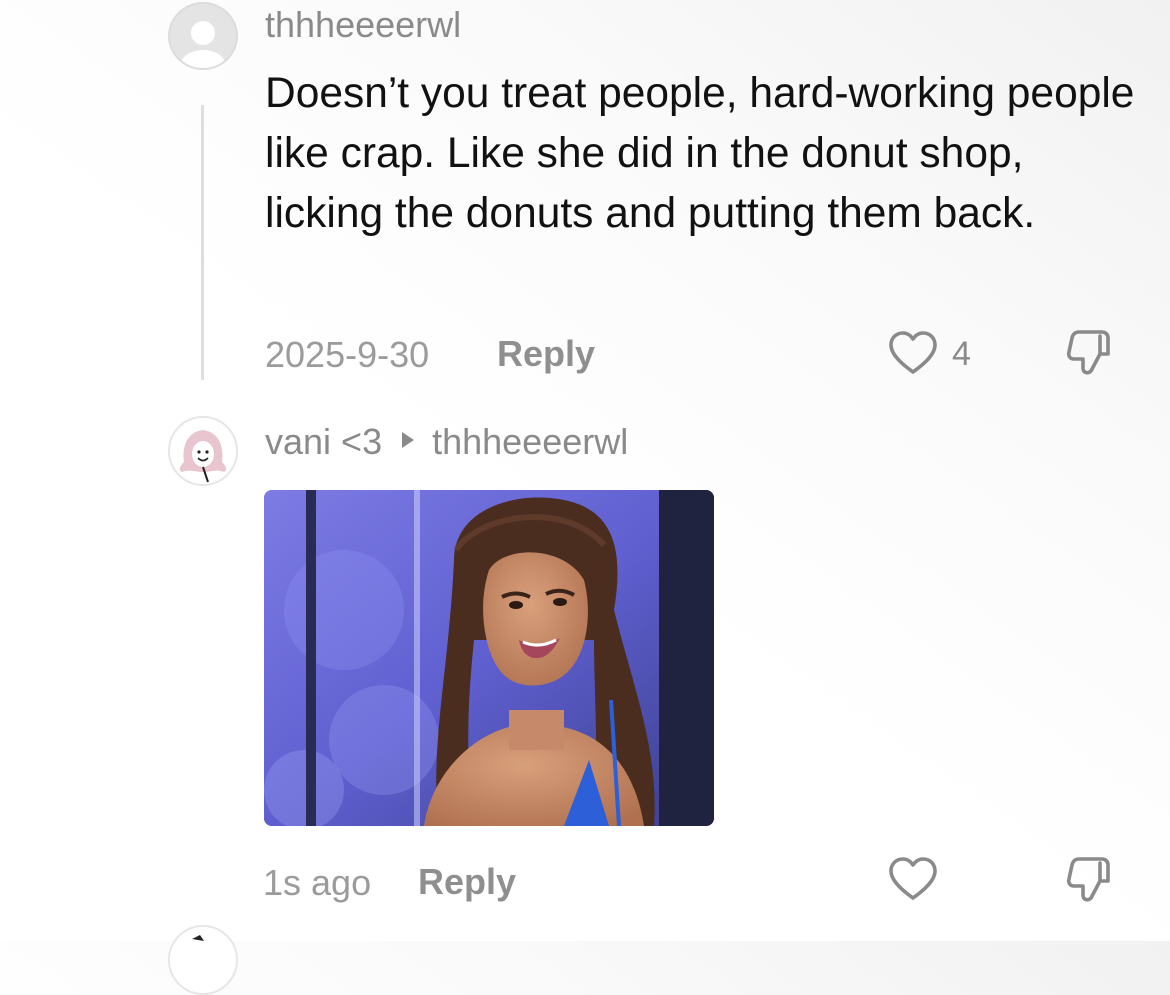 The width and height of the screenshot is (1170, 995). I want to click on comment-1-username: thhheeeerwl, so click(363, 25).